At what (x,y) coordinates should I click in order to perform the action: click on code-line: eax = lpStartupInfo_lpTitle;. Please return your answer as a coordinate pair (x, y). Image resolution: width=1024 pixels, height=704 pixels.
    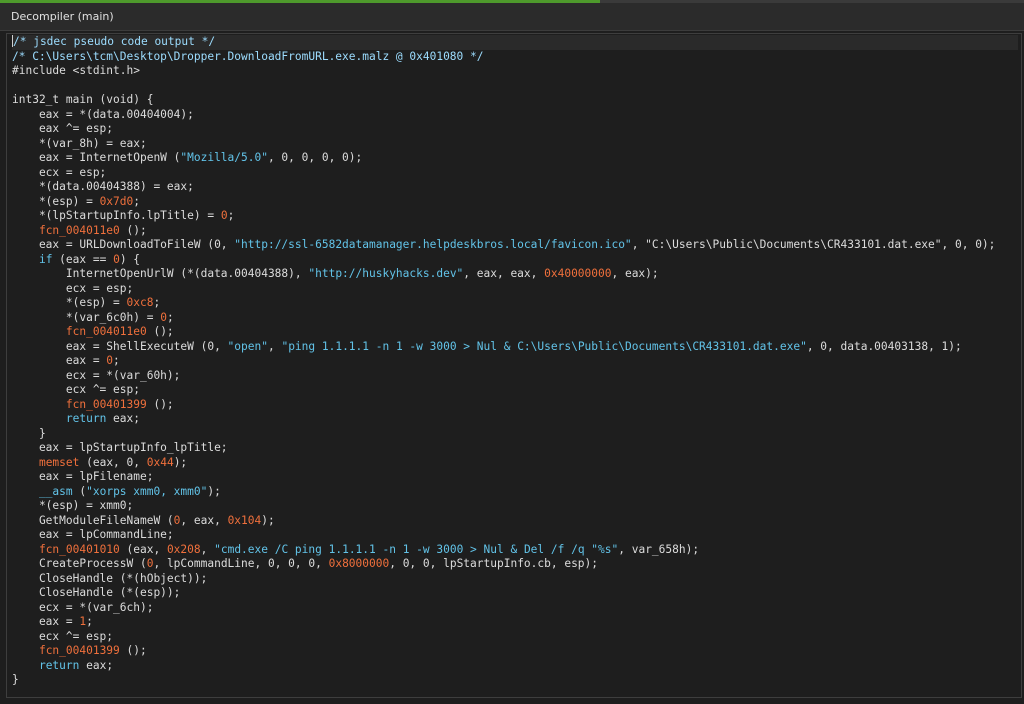
    Looking at the image, I should click on (515, 448).